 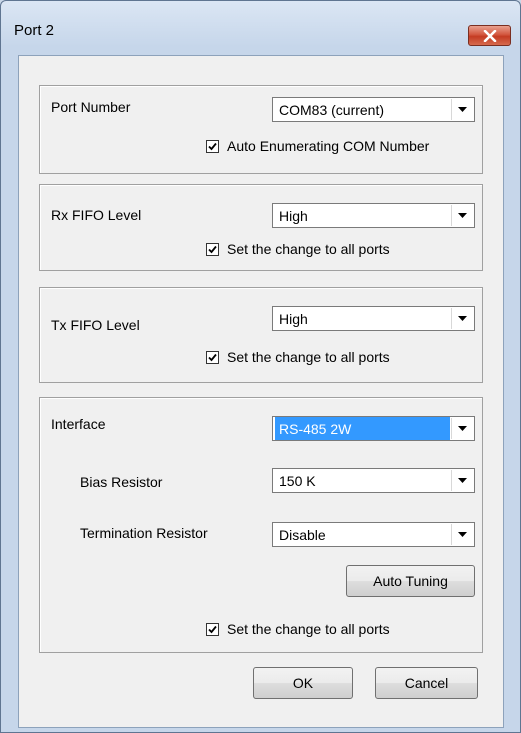 What do you see at coordinates (297, 480) in the screenshot?
I see `bias-resistor-value: 150 K` at bounding box center [297, 480].